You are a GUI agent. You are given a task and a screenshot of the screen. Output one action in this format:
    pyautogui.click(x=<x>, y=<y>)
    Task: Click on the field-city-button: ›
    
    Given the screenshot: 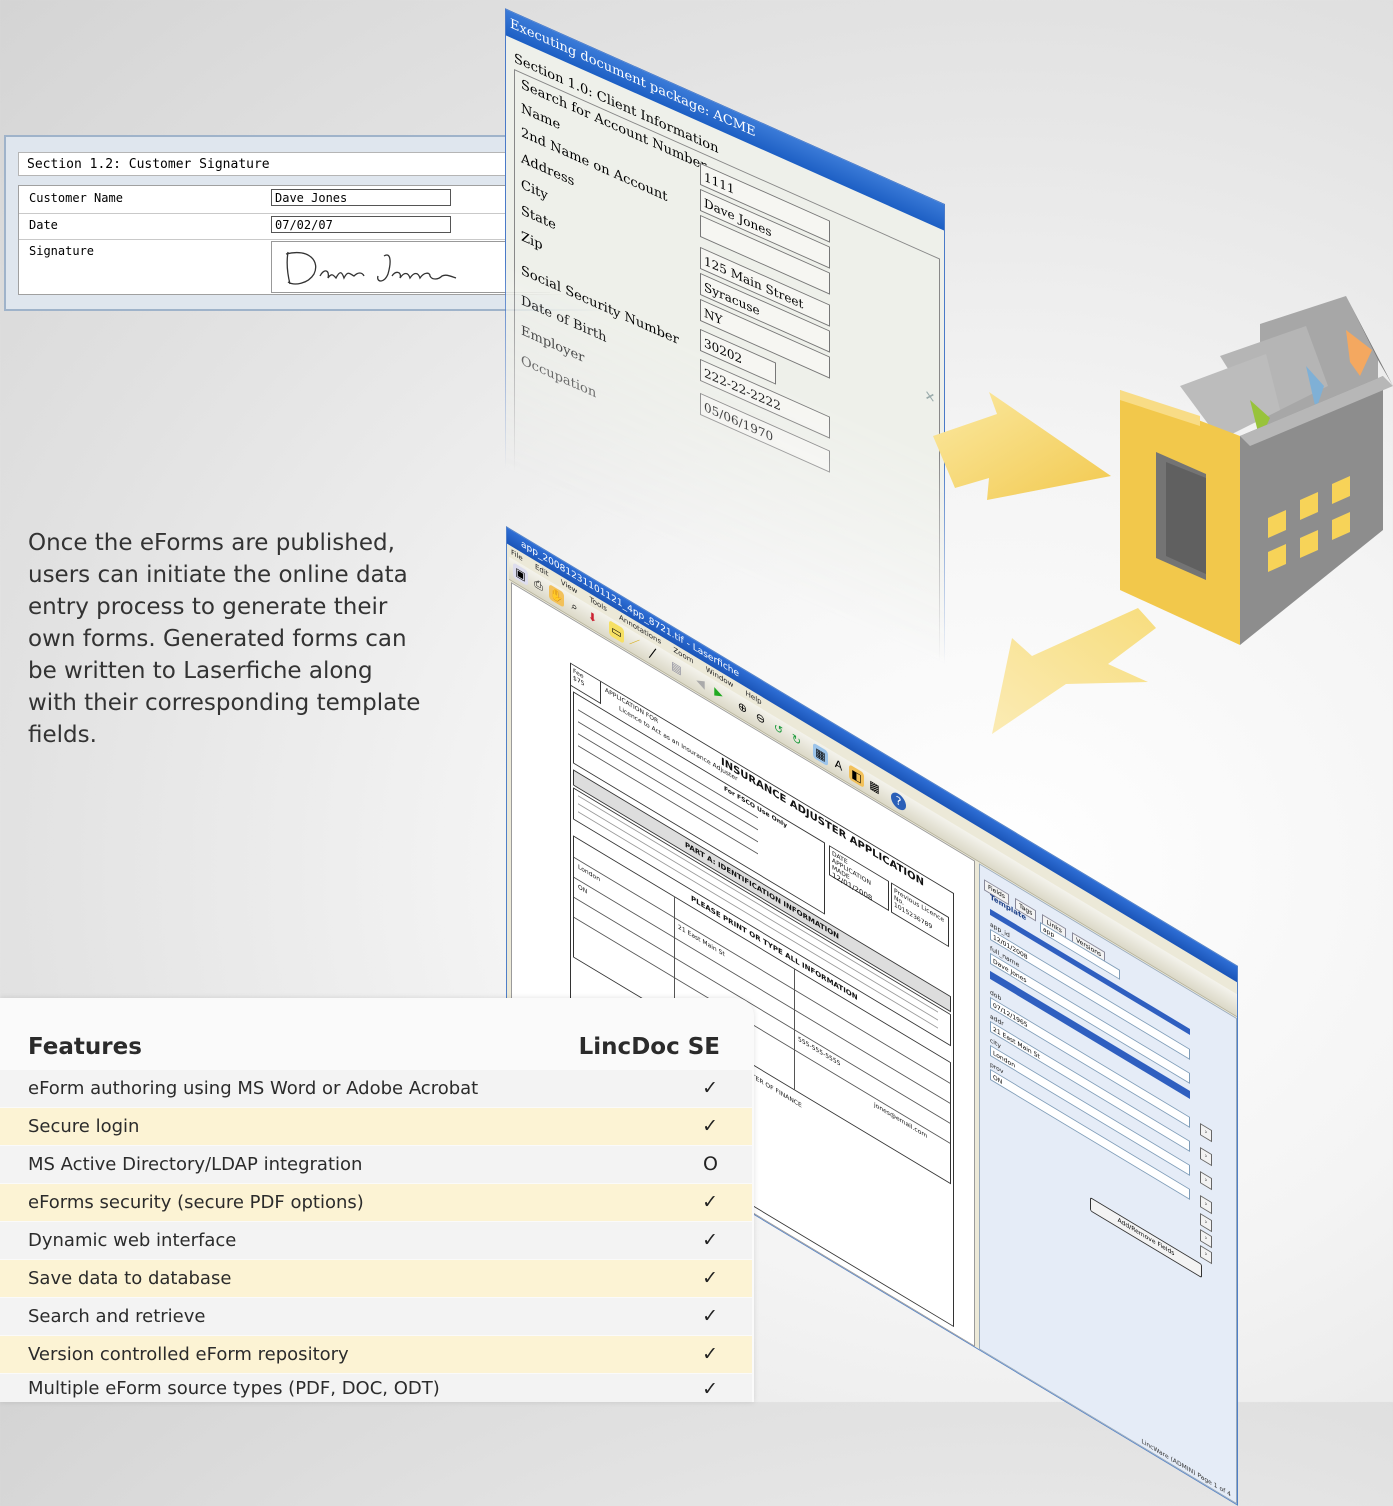 What is the action you would take?
    pyautogui.click(x=1206, y=1180)
    